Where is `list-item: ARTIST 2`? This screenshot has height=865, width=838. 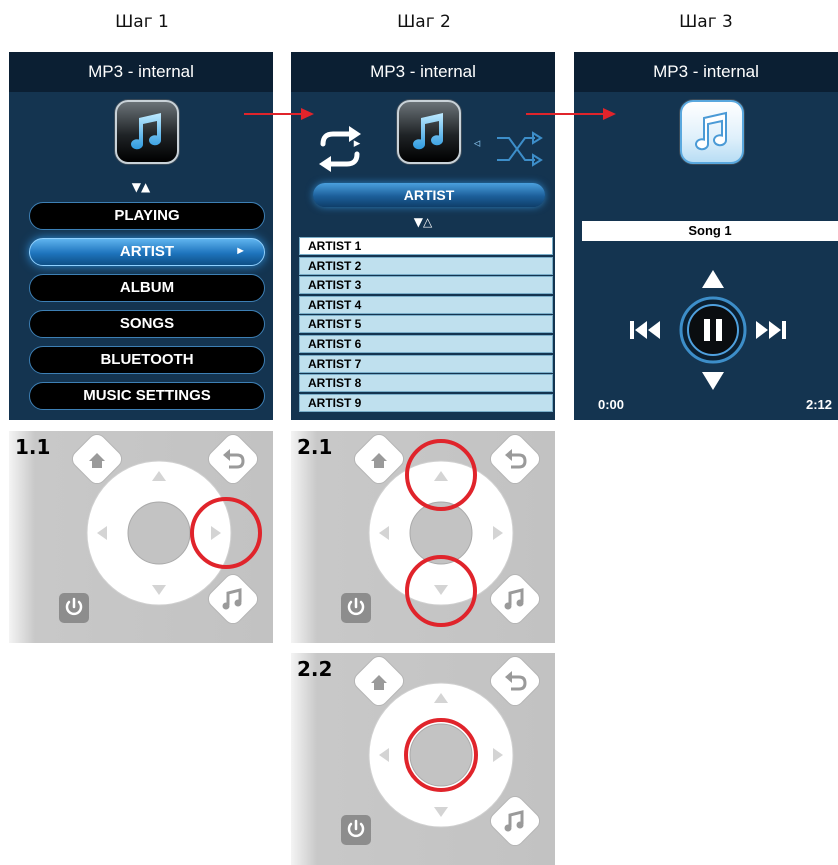 list-item: ARTIST 2 is located at coordinates (426, 265).